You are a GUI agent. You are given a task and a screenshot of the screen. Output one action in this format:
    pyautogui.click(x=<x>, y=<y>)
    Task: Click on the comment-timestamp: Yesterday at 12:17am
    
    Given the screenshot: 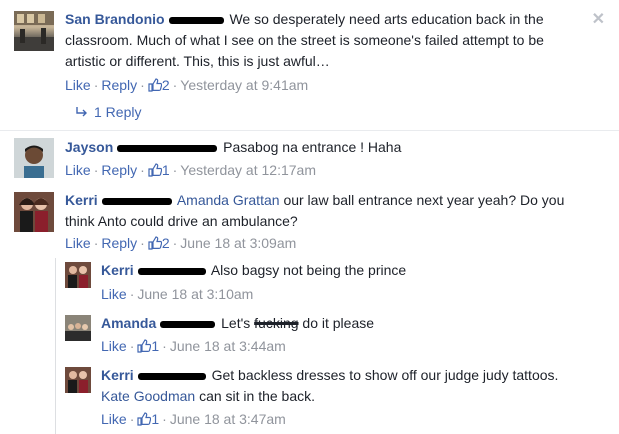 What is the action you would take?
    pyautogui.click(x=248, y=170)
    